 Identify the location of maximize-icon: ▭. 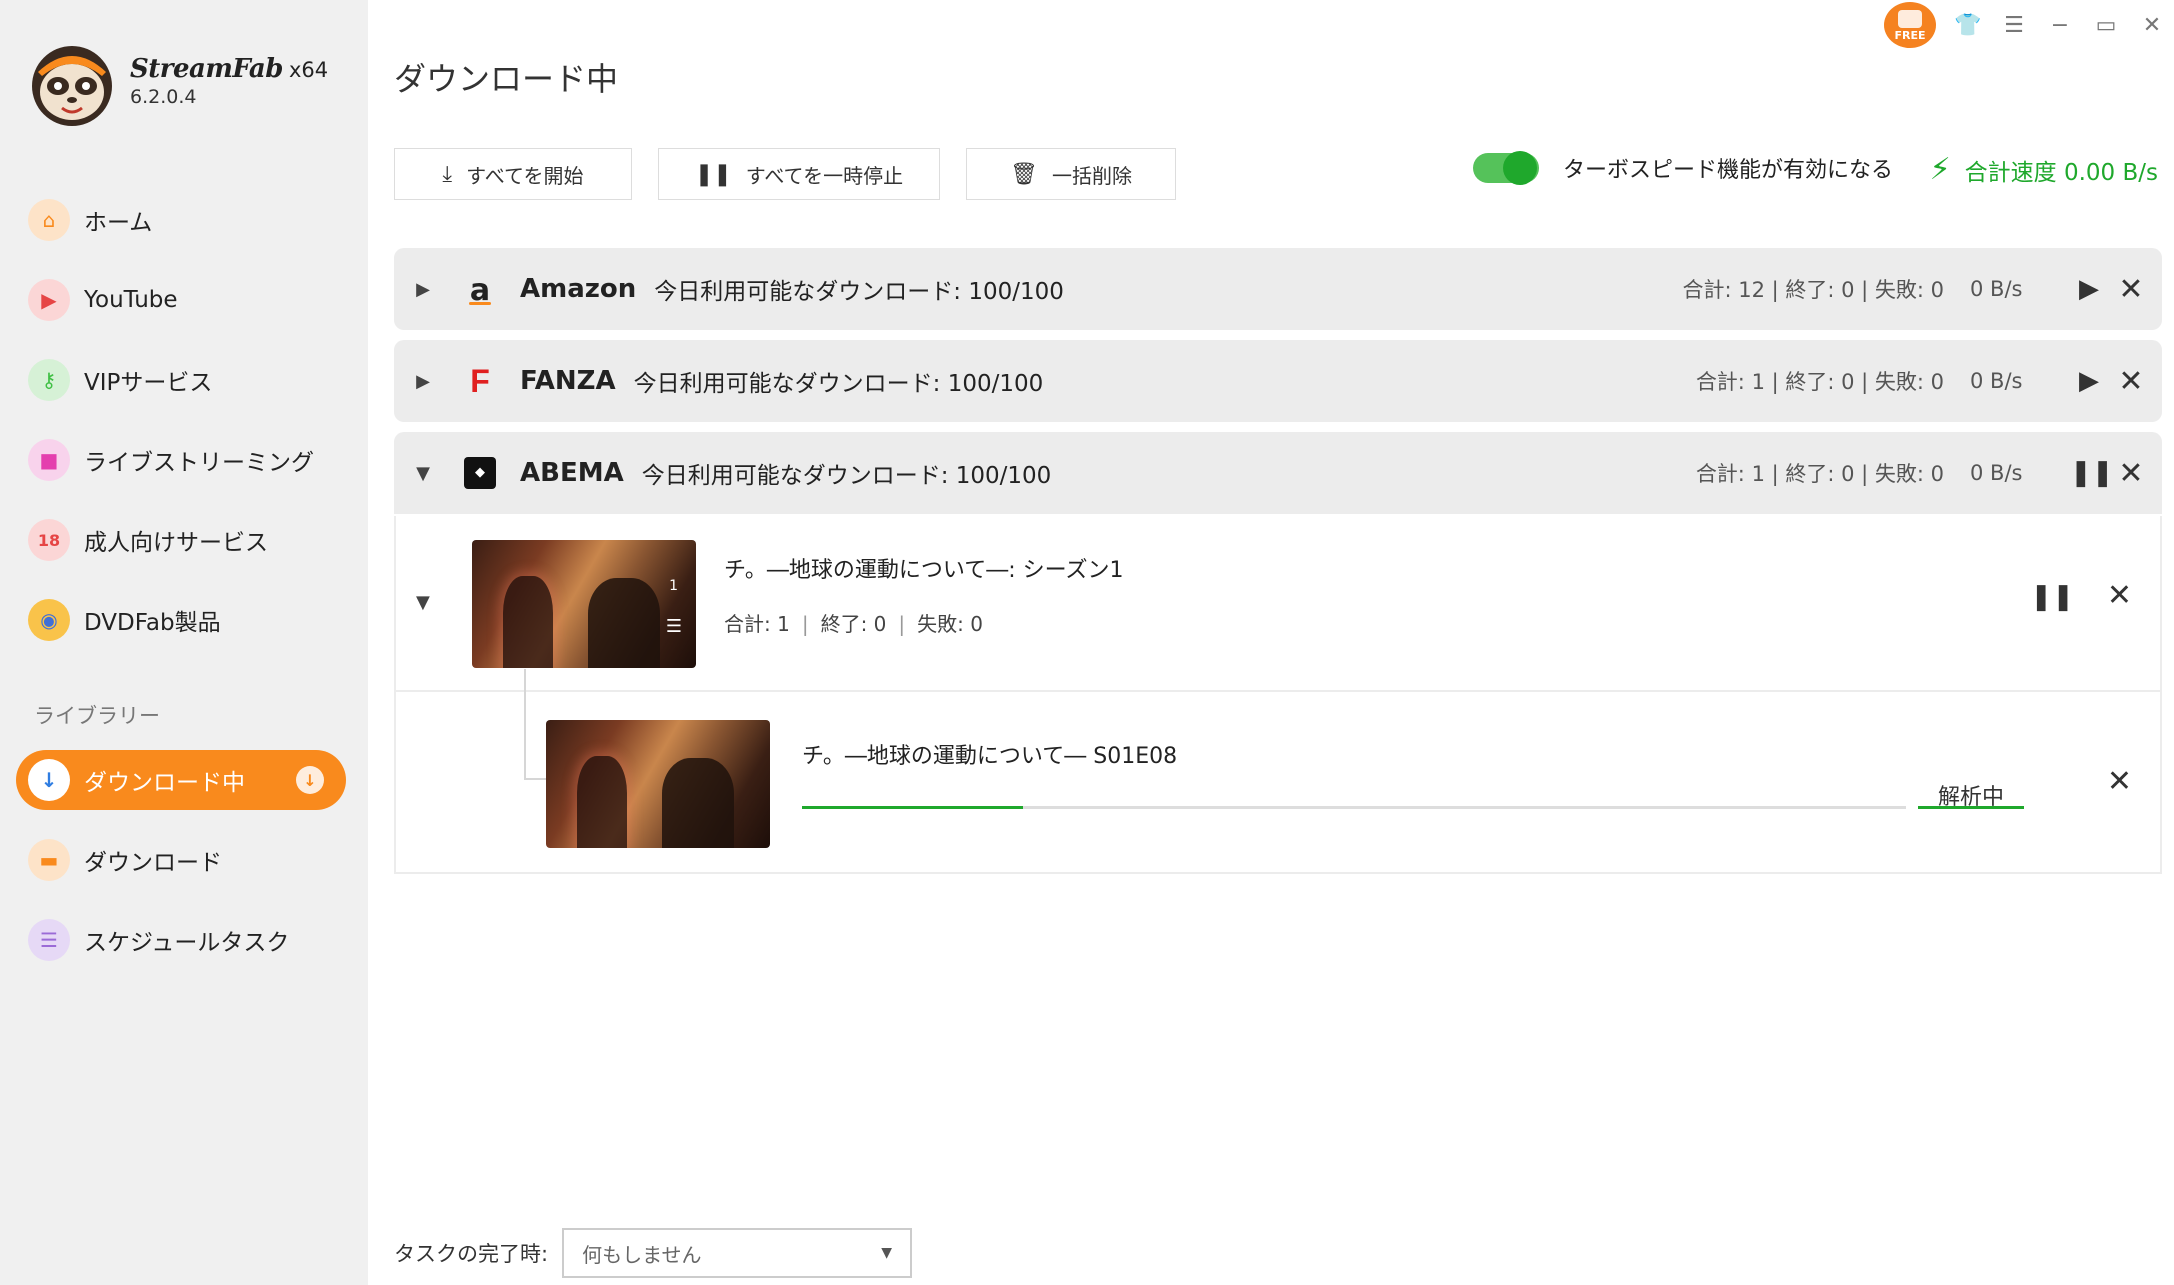
(2106, 25).